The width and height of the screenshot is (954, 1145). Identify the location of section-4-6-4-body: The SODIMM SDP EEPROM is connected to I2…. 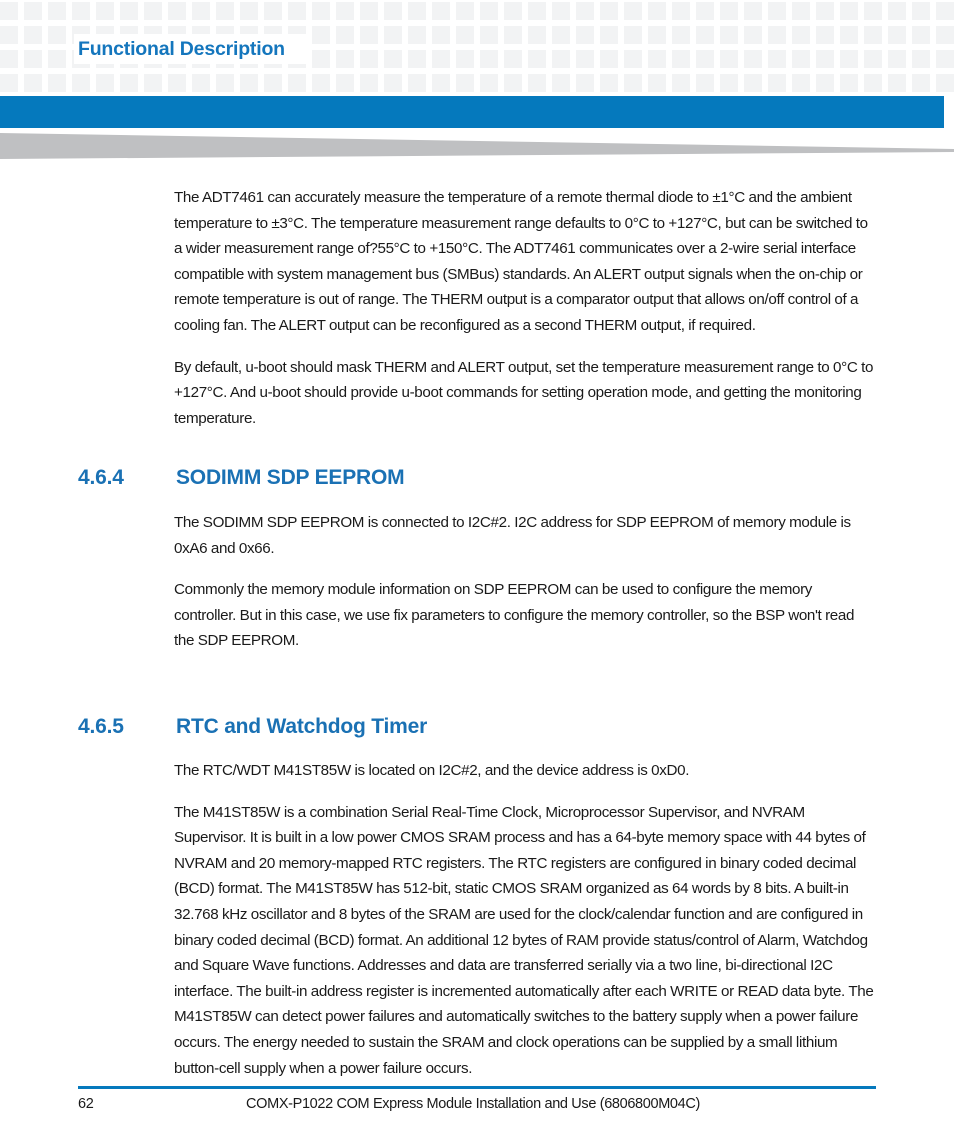
(524, 582).